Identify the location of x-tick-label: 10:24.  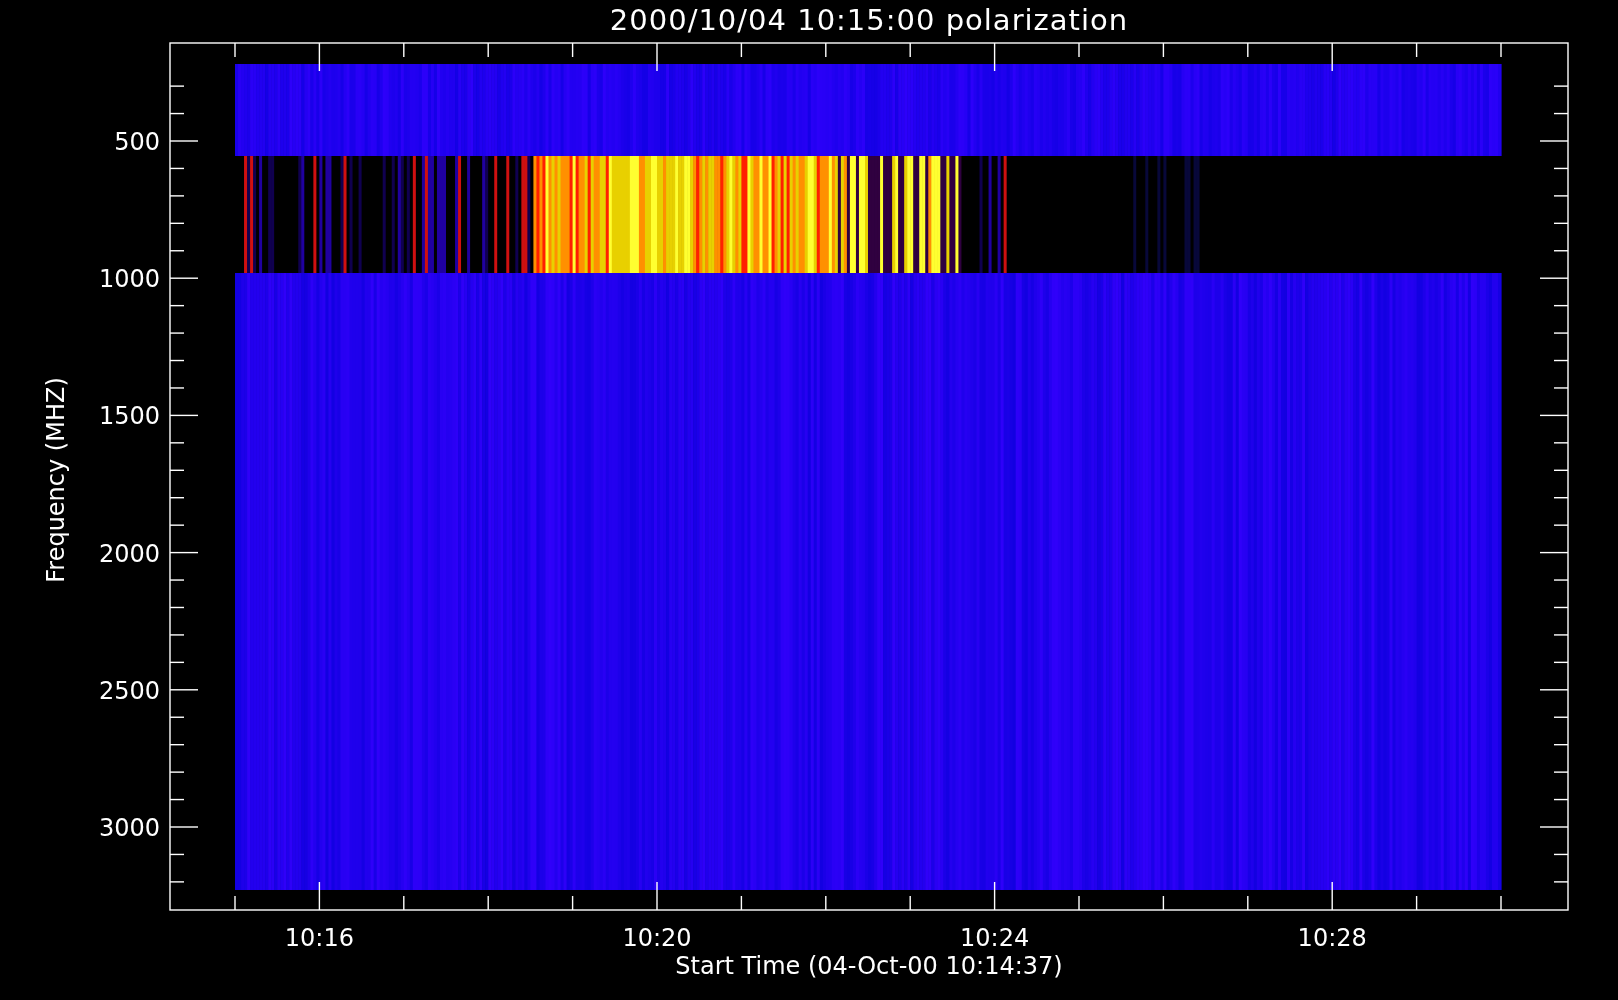
(995, 938).